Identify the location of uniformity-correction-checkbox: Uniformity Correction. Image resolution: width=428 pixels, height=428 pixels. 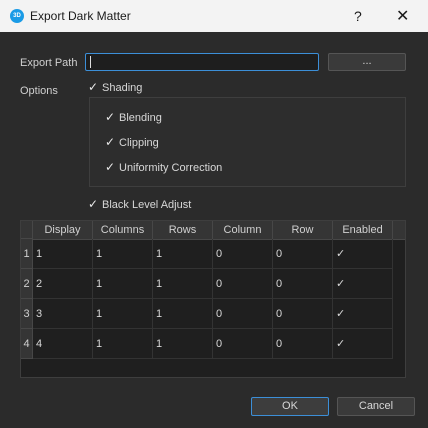
(164, 167).